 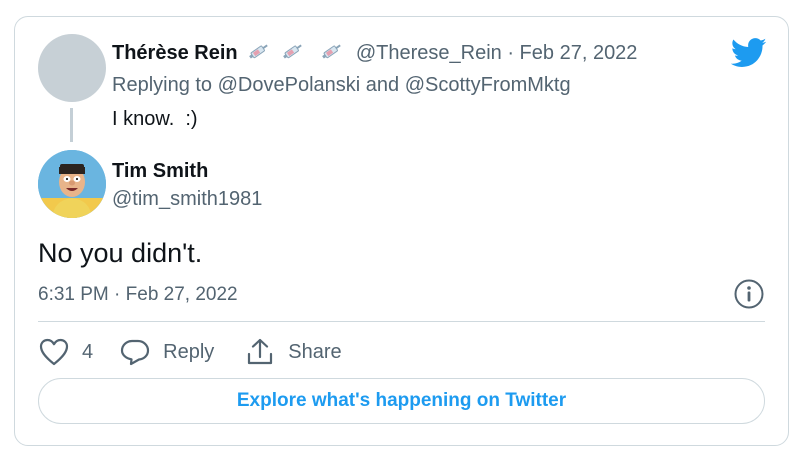 What do you see at coordinates (488, 85) in the screenshot?
I see `mention-link-2: @ScottyFromMktg` at bounding box center [488, 85].